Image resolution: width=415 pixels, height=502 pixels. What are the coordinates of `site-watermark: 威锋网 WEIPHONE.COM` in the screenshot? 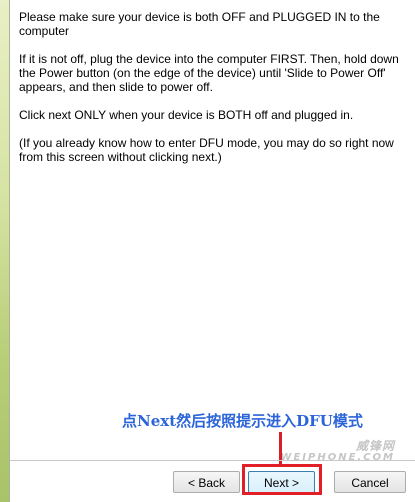 It's located at (320, 450).